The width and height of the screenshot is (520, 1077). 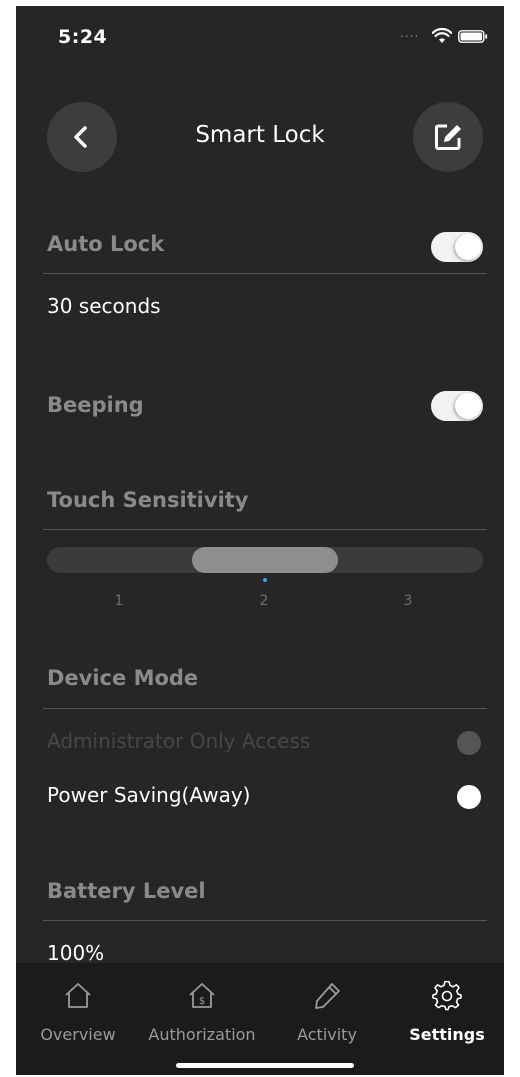 What do you see at coordinates (265, 560) in the screenshot?
I see `sensitivity-slider-thumb` at bounding box center [265, 560].